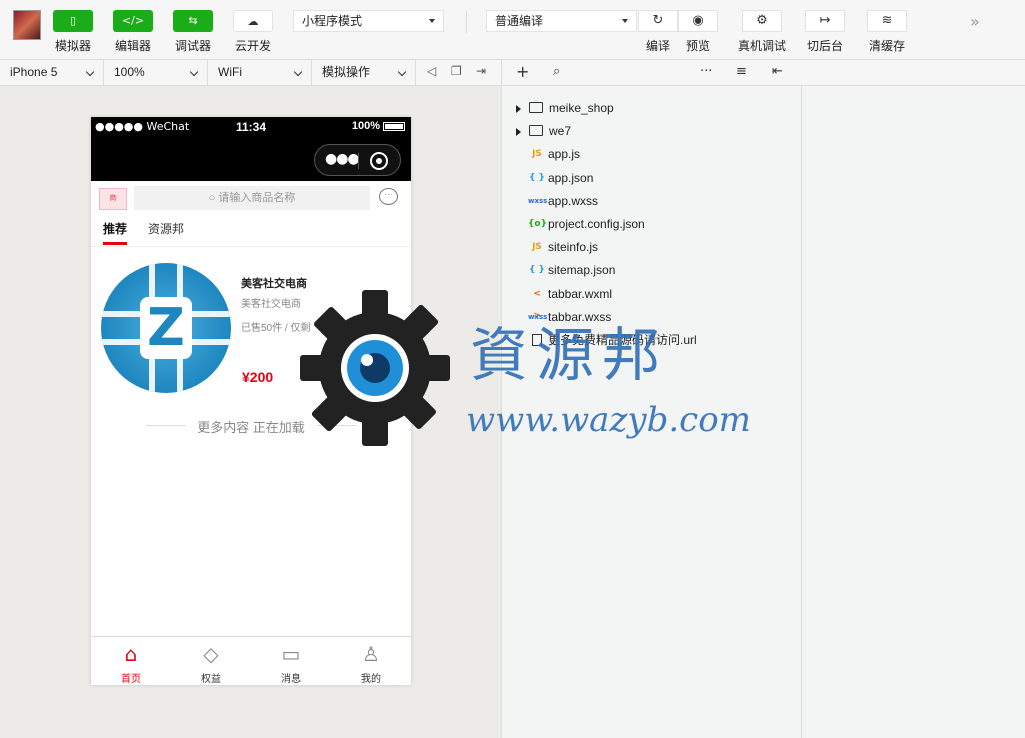 The image size is (1025, 738). What do you see at coordinates (34, 72) in the screenshot?
I see `device-select-value: iPhone 5` at bounding box center [34, 72].